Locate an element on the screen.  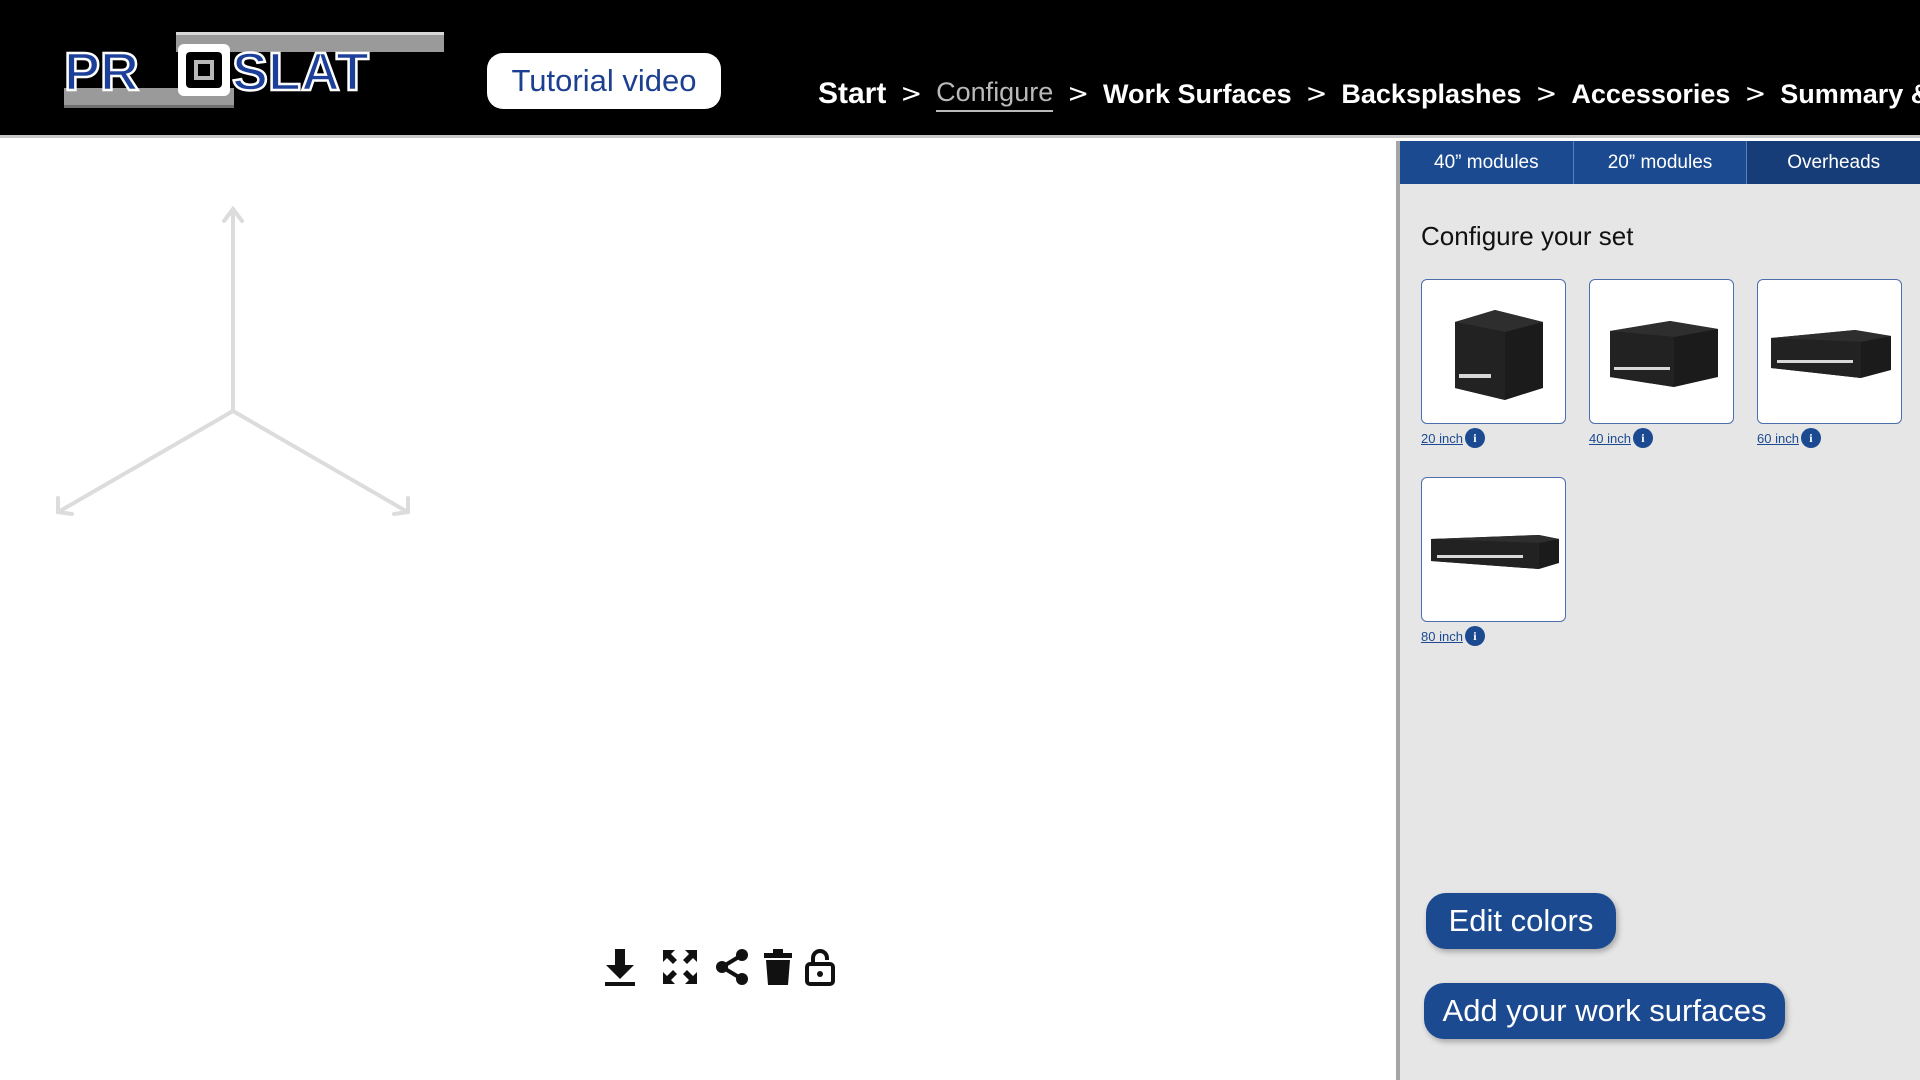
download-icon is located at coordinates (620, 967).